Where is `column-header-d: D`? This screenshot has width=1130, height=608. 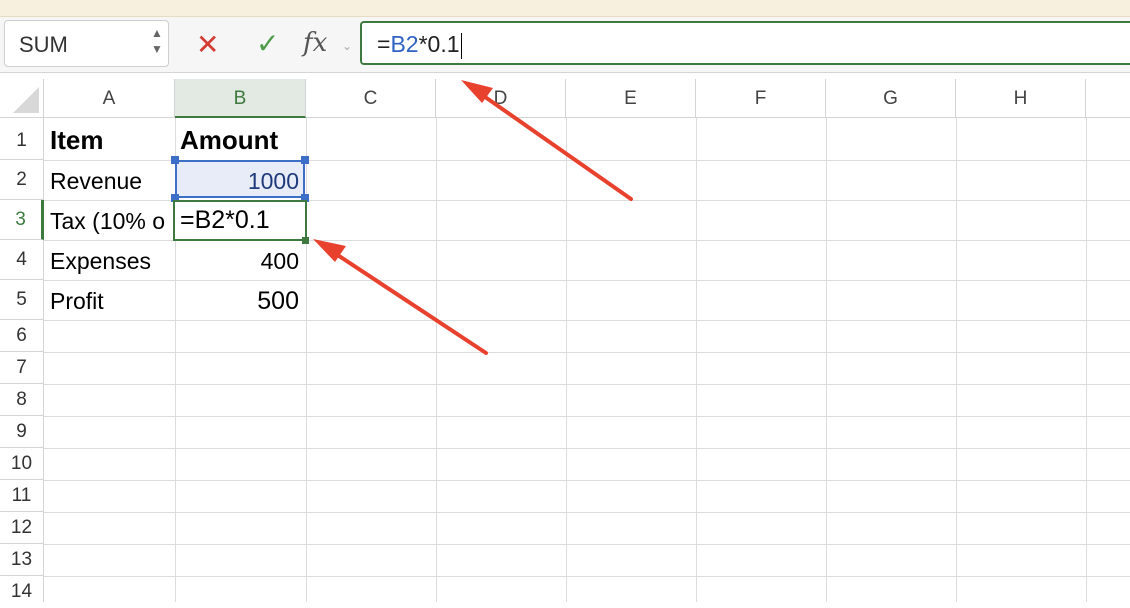
column-header-d: D is located at coordinates (501, 98).